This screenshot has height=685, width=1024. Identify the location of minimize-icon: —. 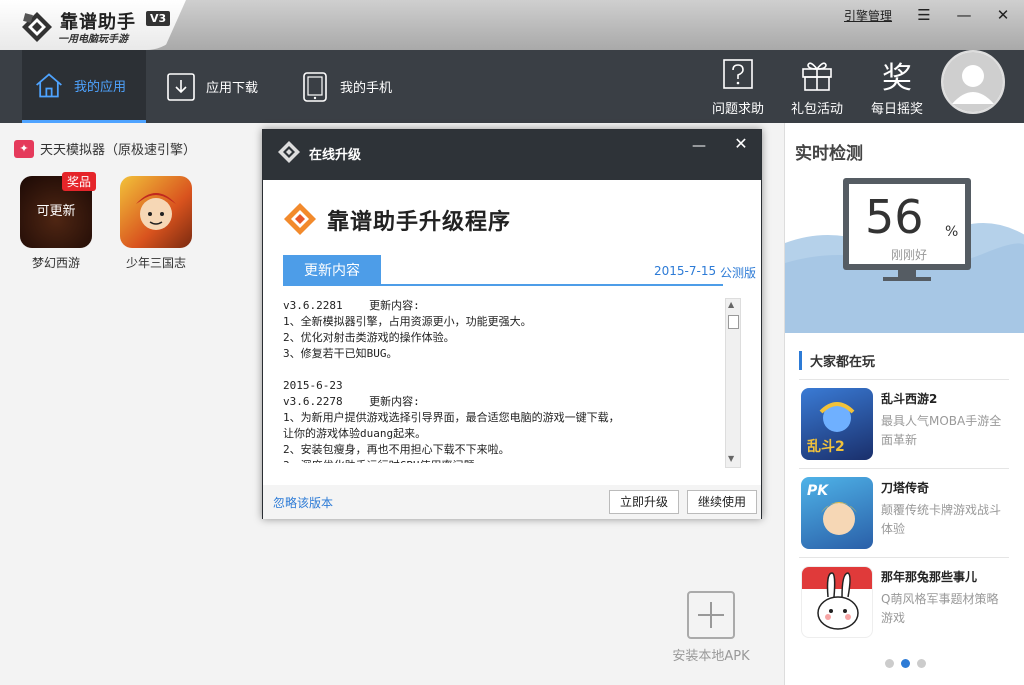
(964, 15).